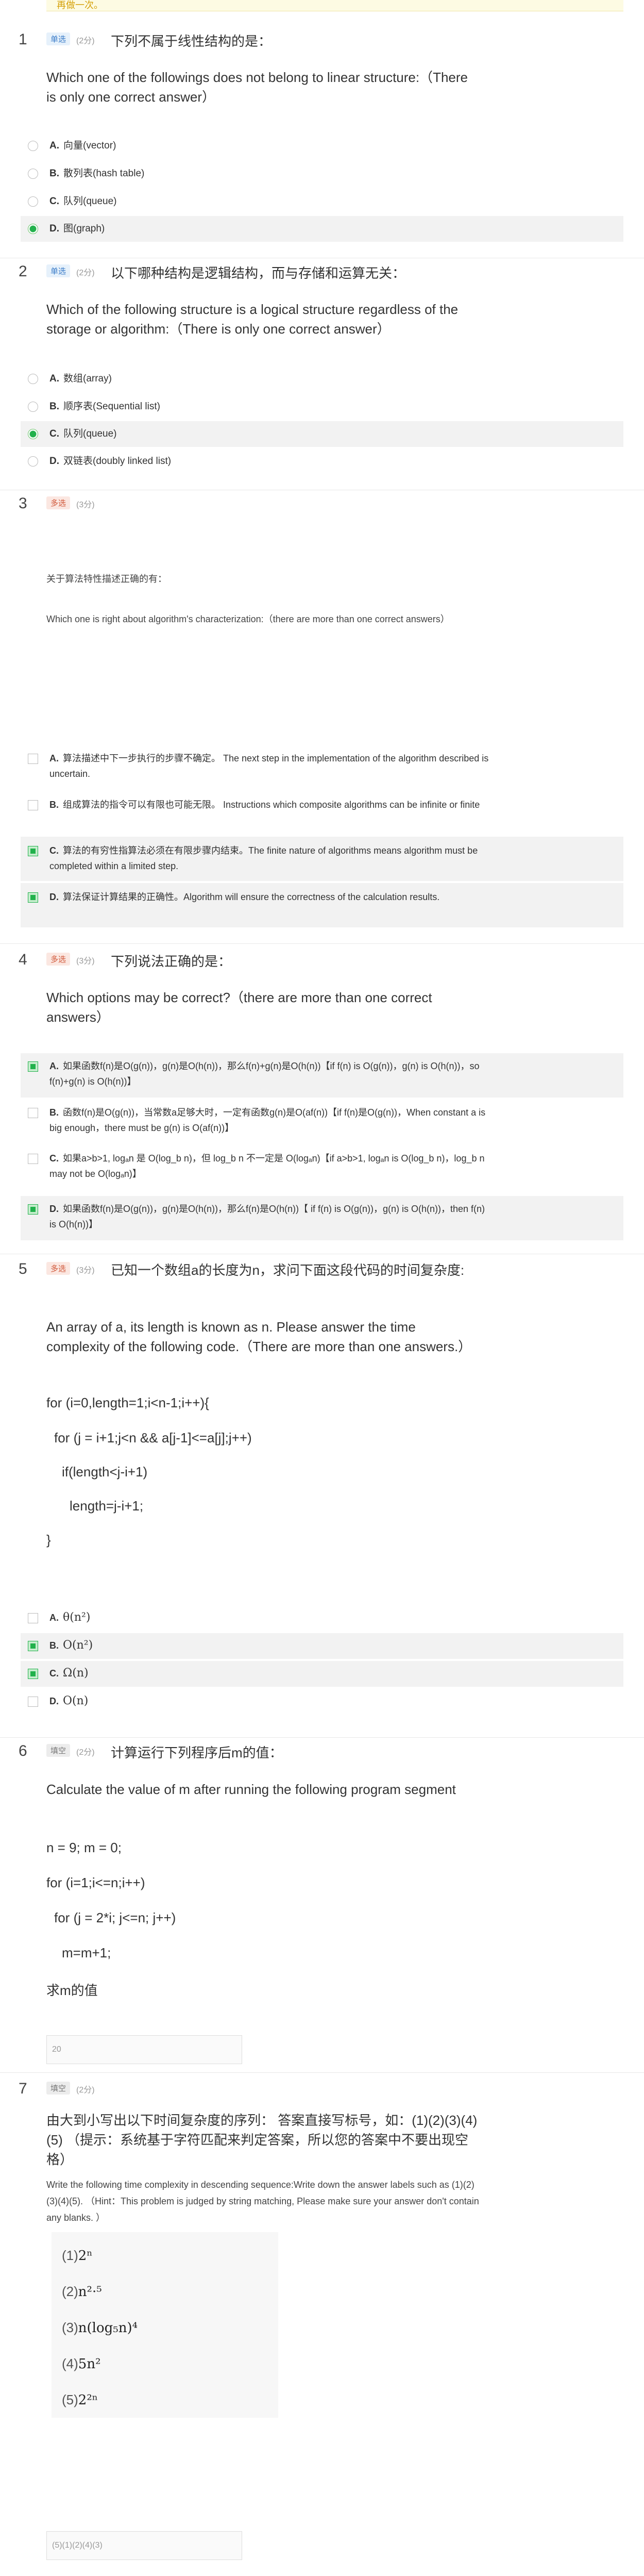 The height and width of the screenshot is (2576, 644). I want to click on option-label: 向量(vector), so click(89, 145).